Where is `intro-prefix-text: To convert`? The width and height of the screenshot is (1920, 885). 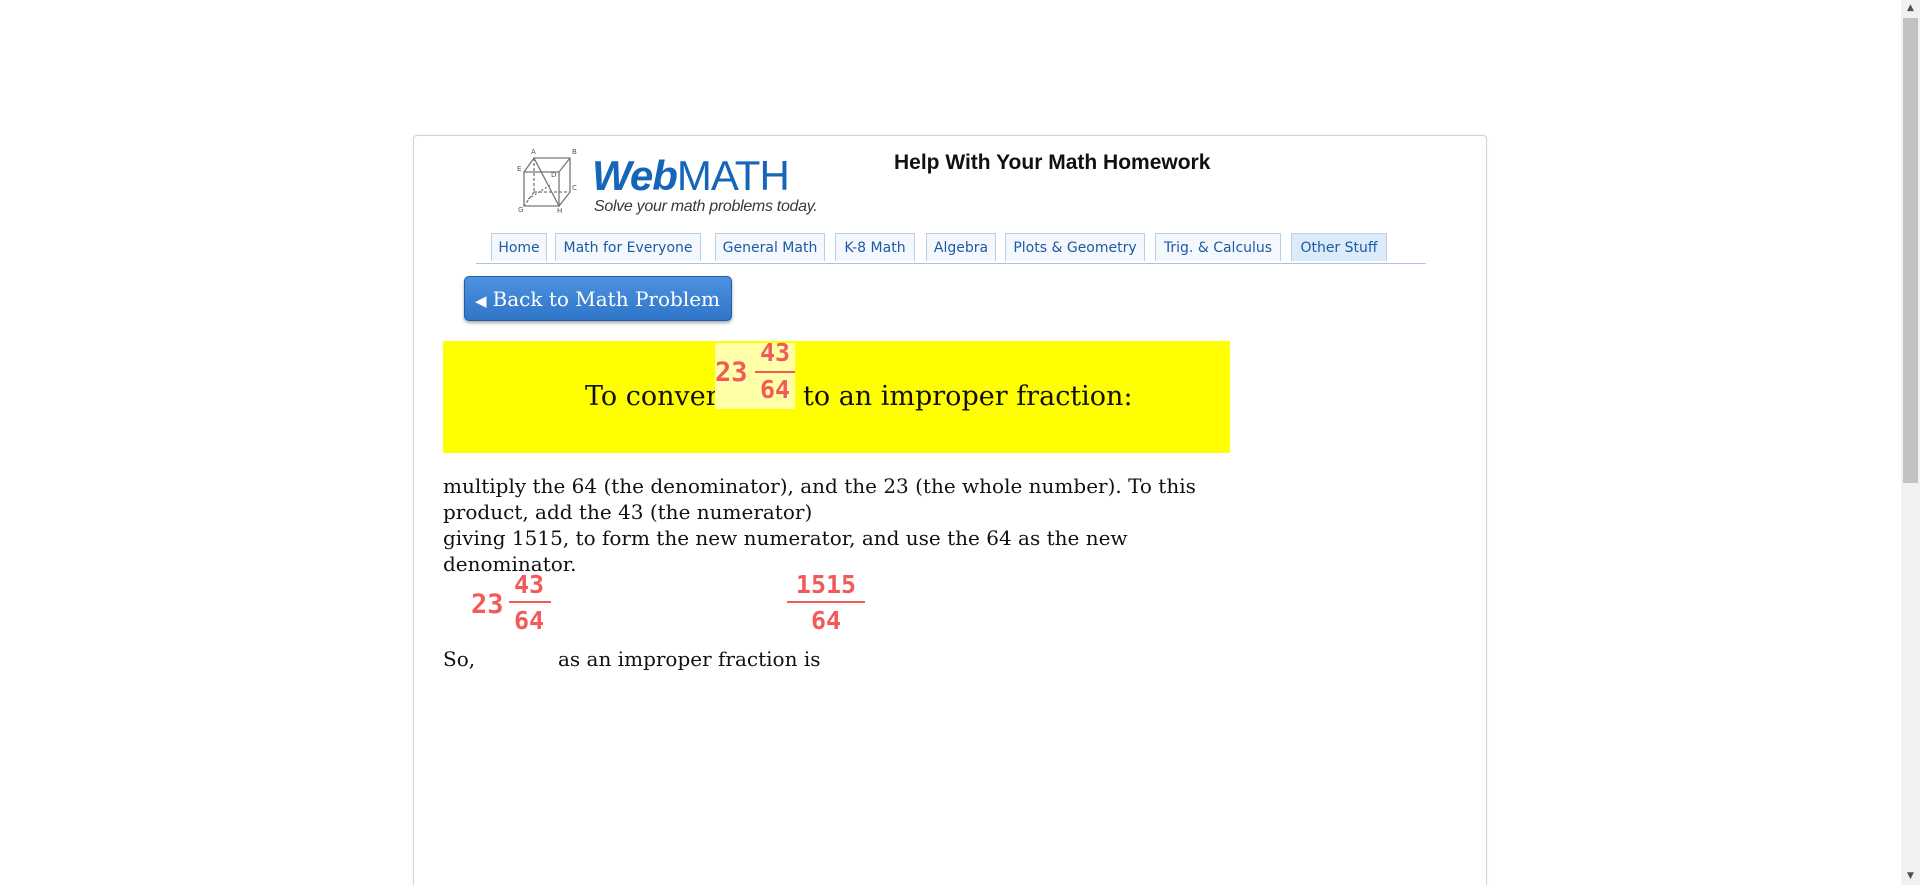 intro-prefix-text: To convert is located at coordinates (657, 396).